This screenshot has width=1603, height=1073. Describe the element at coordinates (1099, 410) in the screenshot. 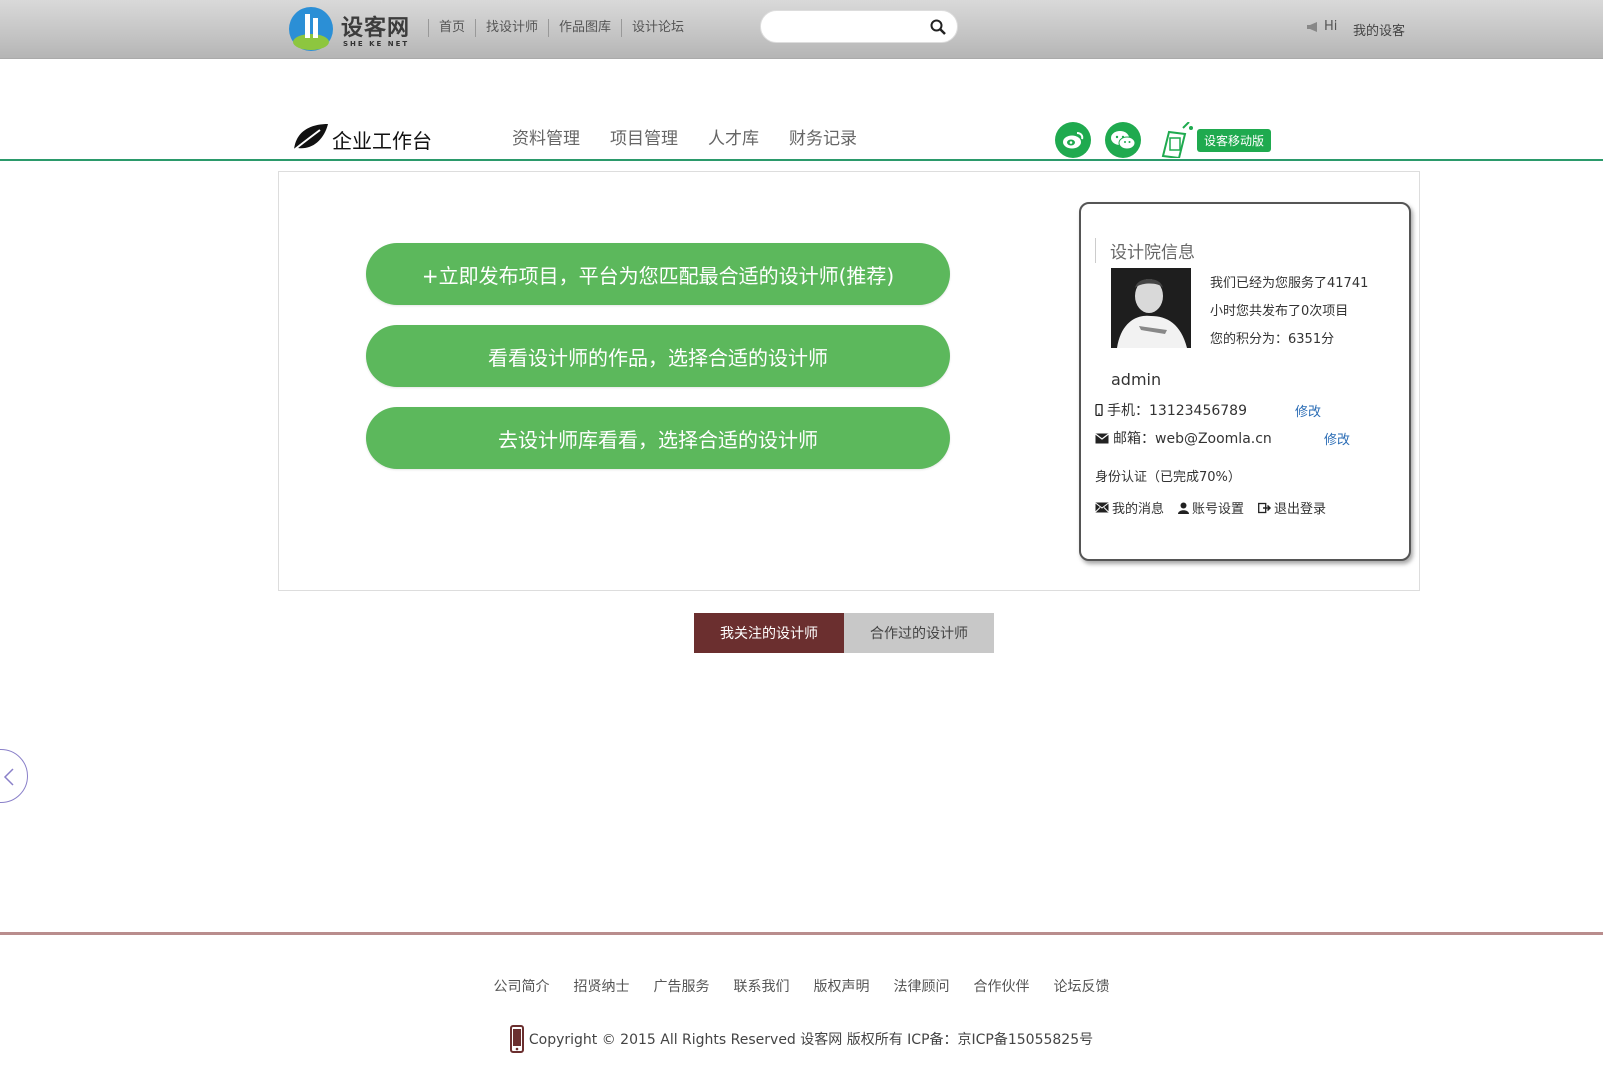

I see `mobile-icon` at that location.